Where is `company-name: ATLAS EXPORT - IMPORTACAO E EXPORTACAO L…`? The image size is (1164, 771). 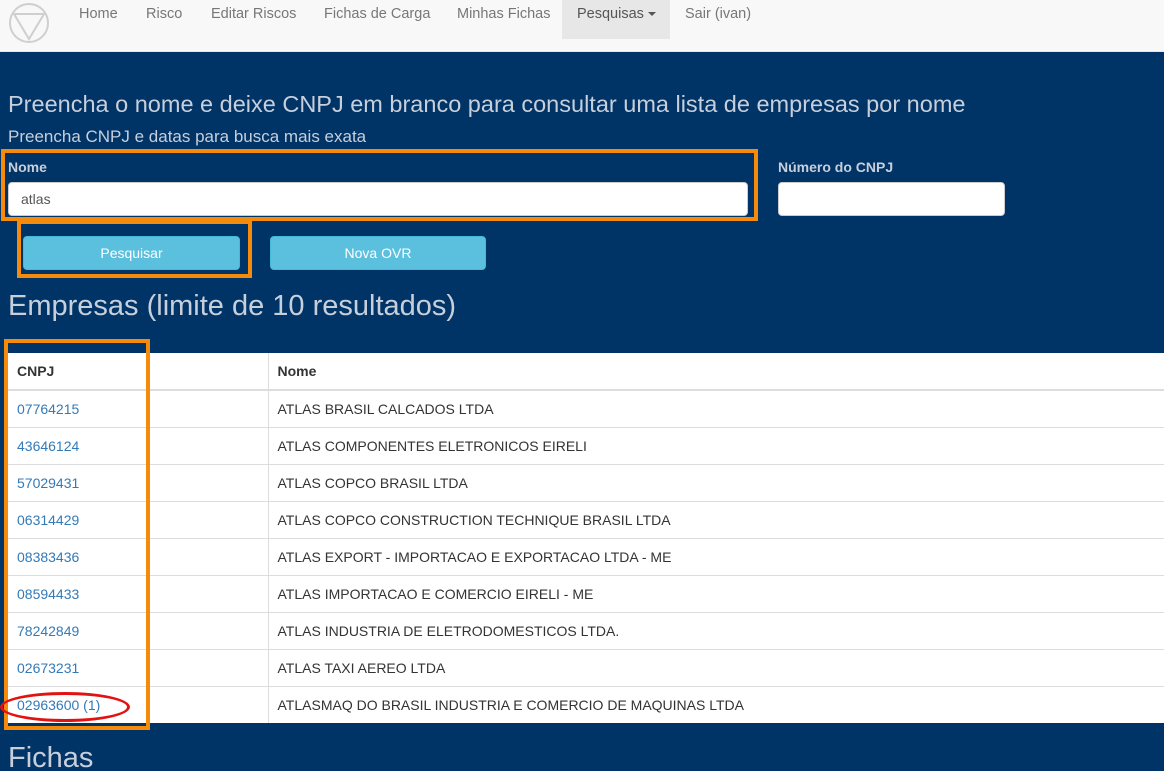 company-name: ATLAS EXPORT - IMPORTACAO E EXPORTACAO L… is located at coordinates (716, 556).